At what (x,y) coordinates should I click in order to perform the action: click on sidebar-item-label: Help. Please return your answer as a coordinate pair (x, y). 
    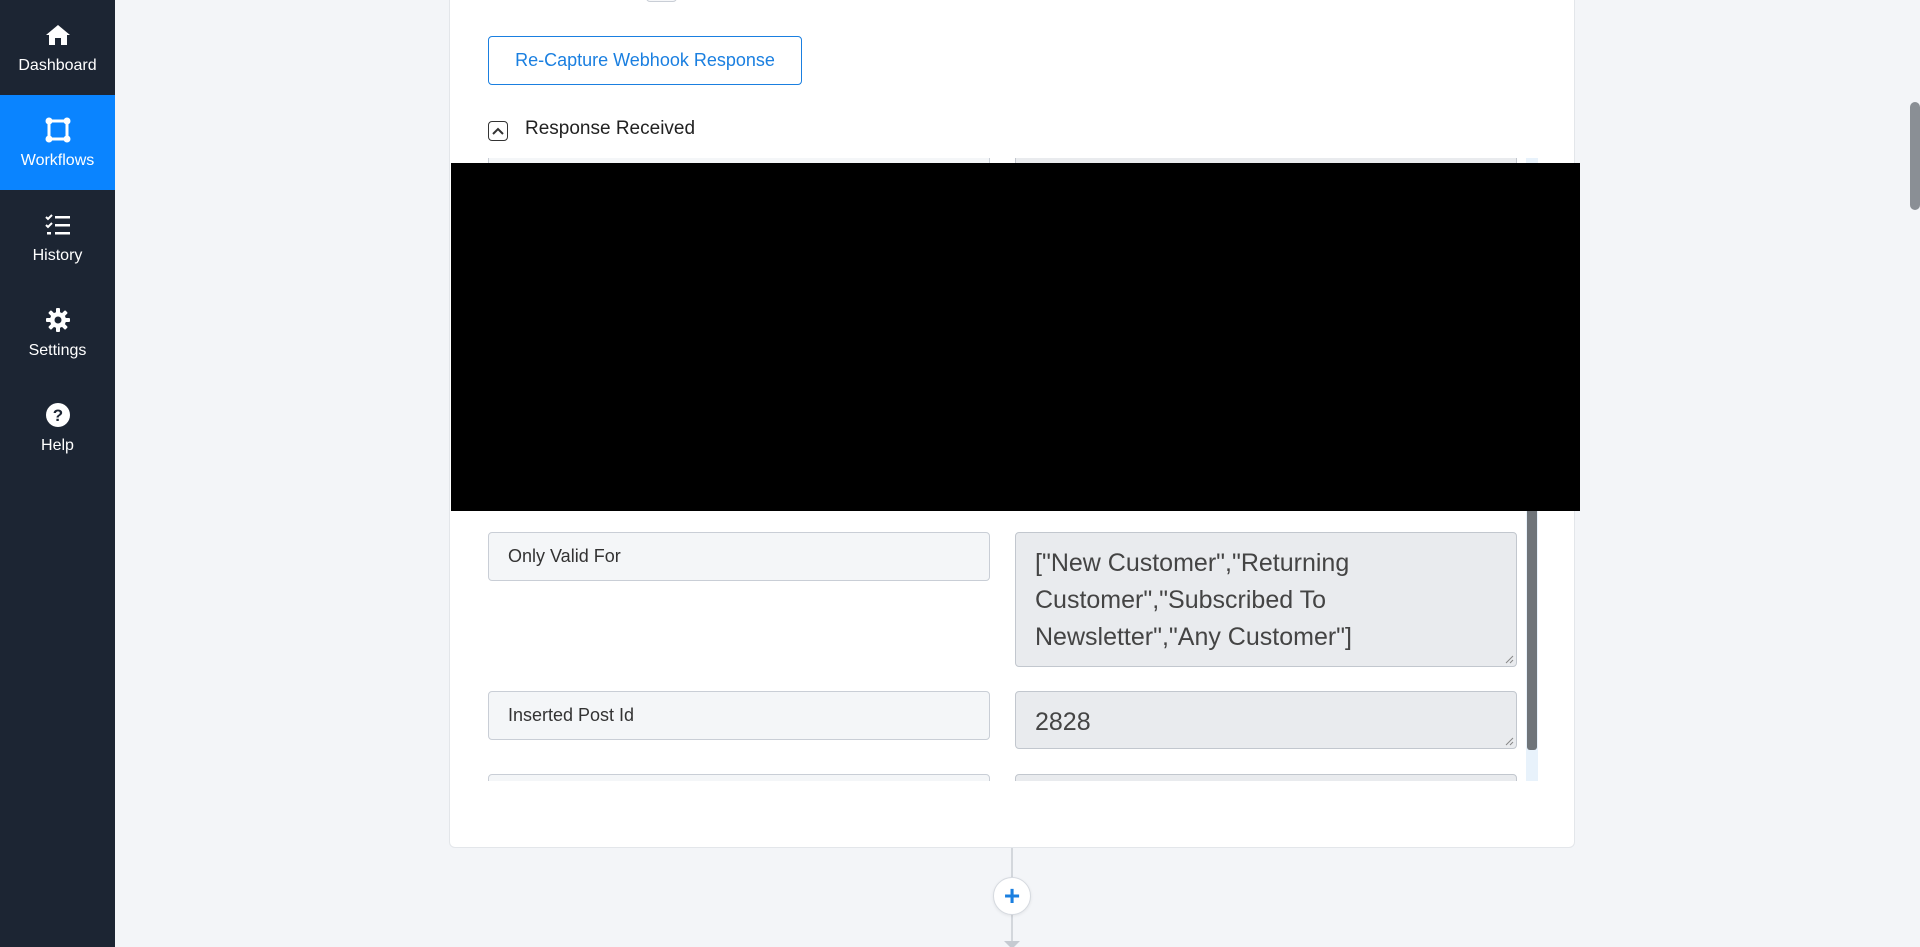
    Looking at the image, I should click on (57, 445).